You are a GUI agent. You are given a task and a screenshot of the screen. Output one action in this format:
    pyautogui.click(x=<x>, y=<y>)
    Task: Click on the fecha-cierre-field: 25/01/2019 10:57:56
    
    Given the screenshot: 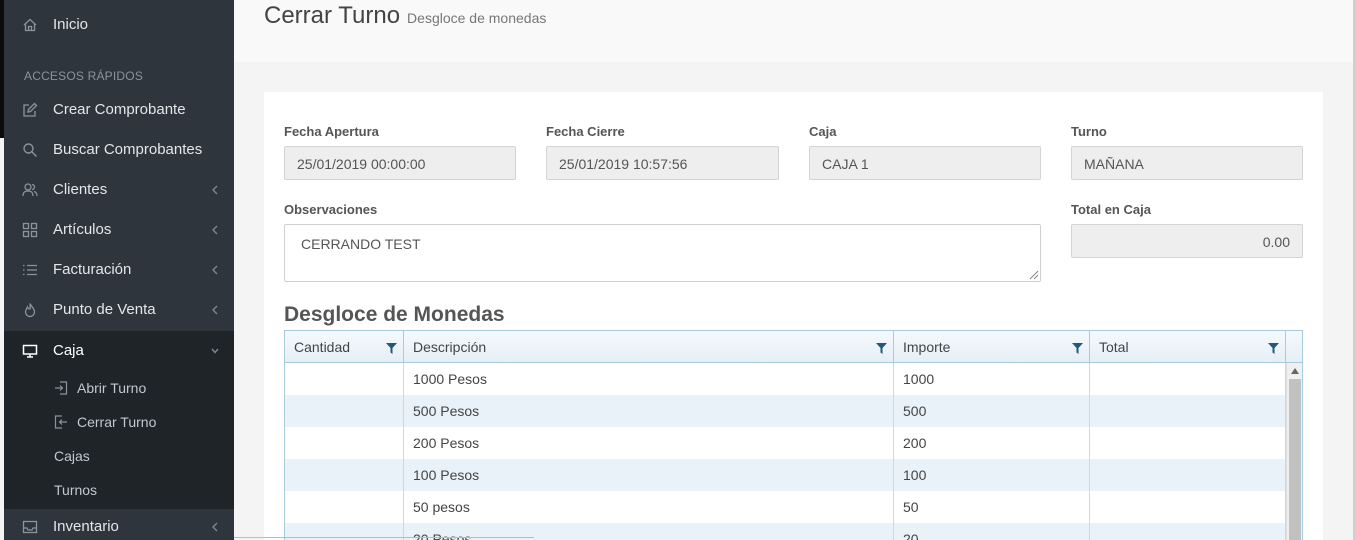 What is the action you would take?
    pyautogui.click(x=662, y=163)
    